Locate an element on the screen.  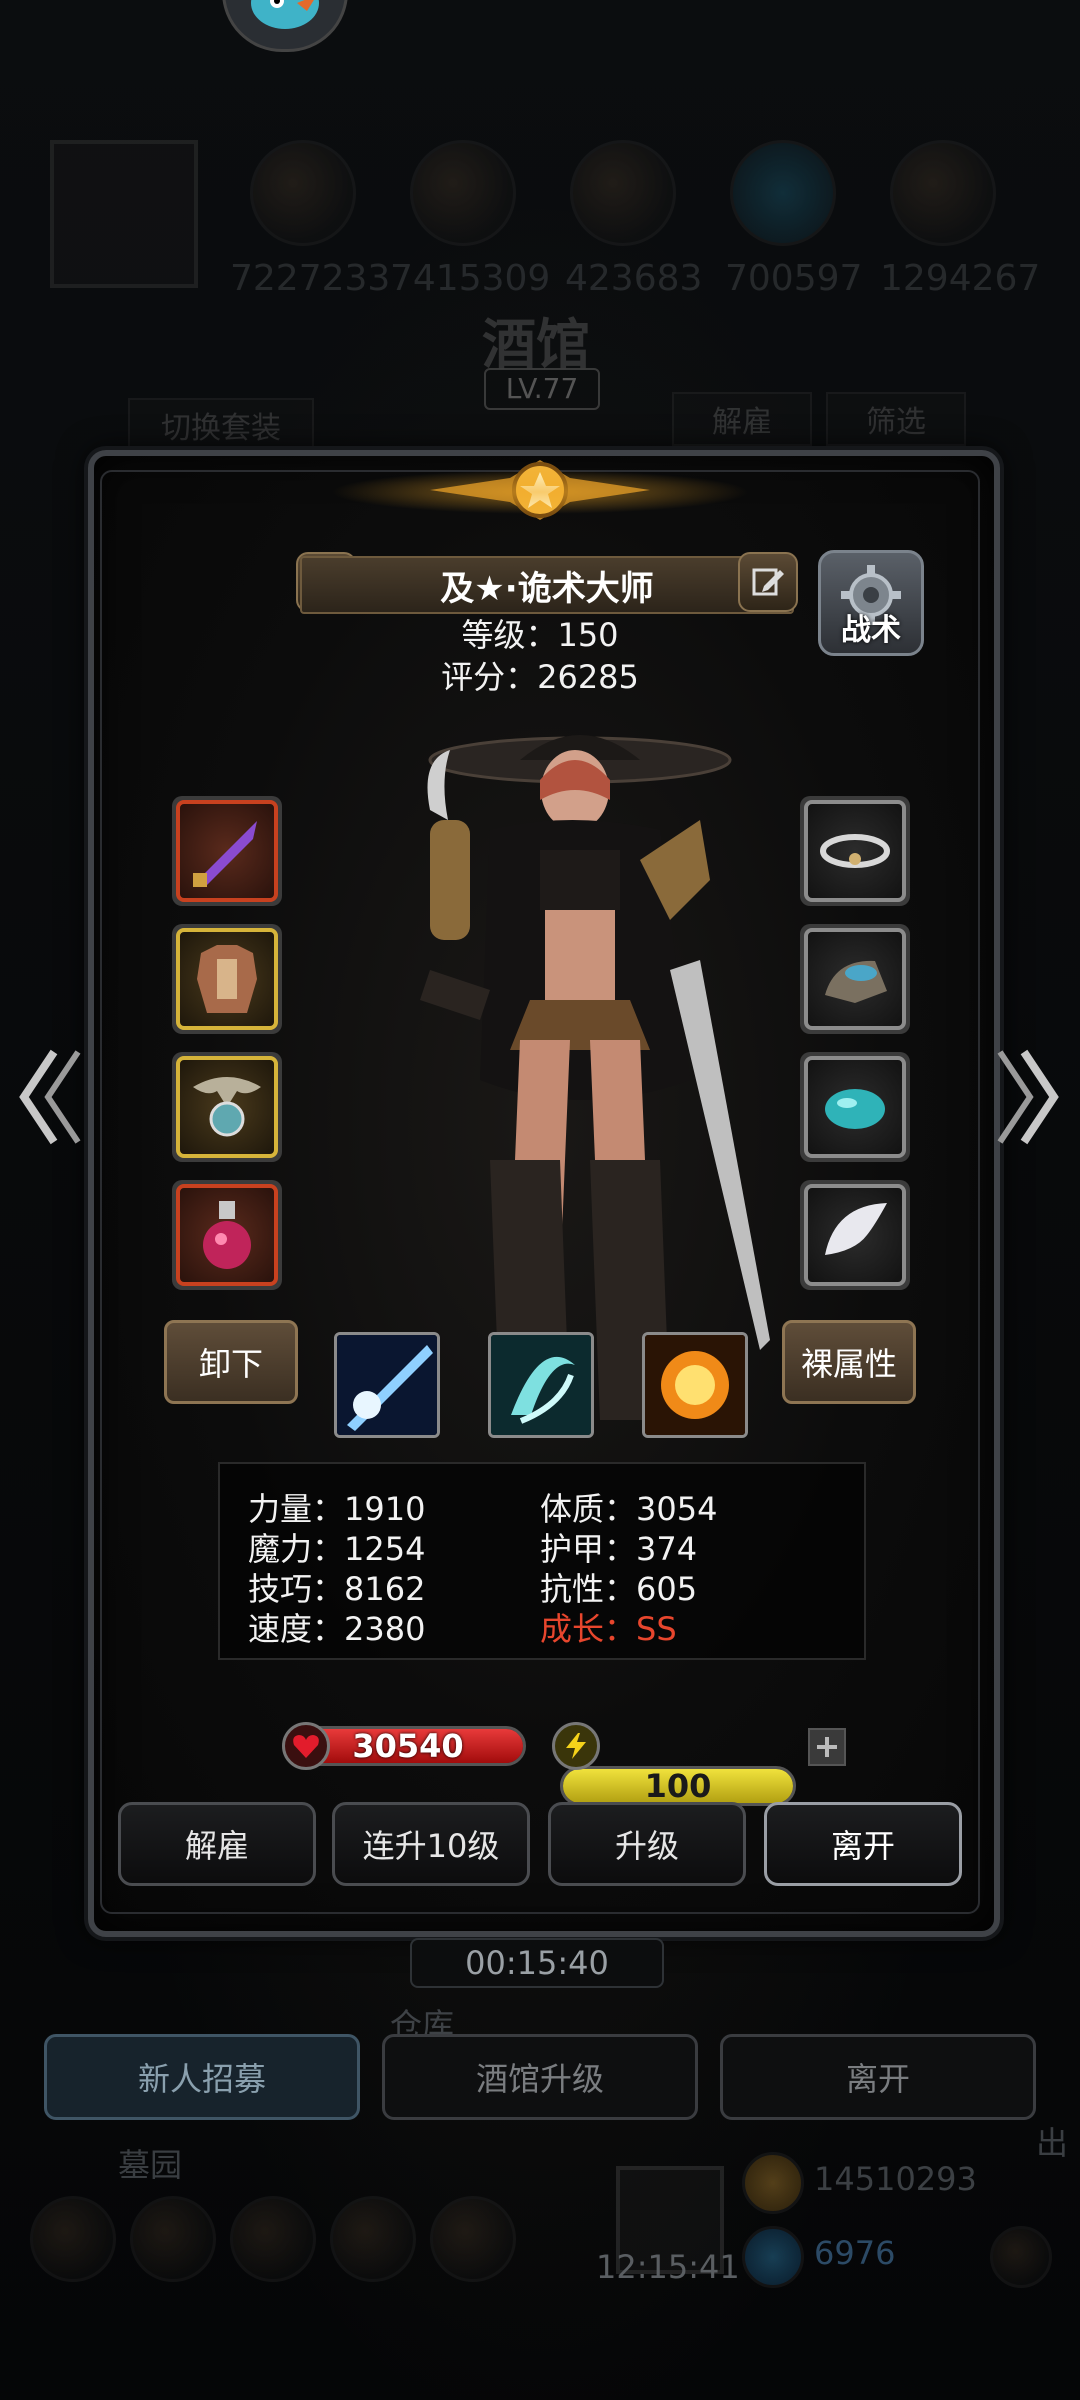
glove-icon is located at coordinates (856, 981).